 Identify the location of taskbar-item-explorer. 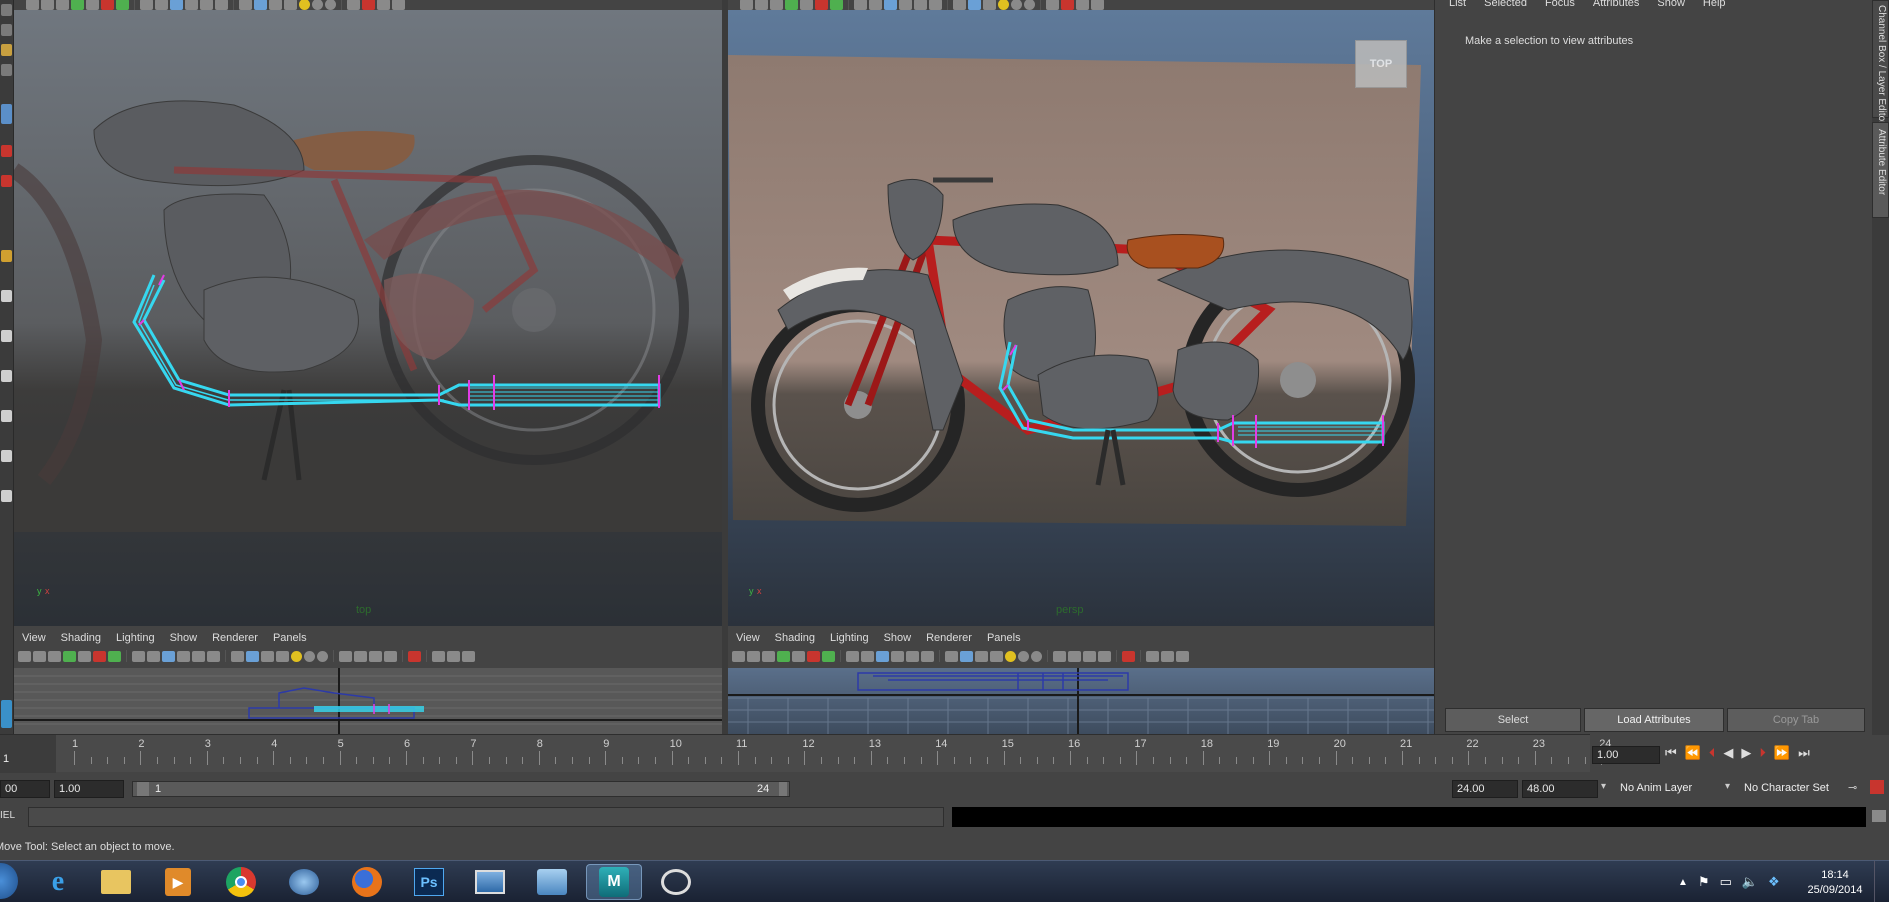
(116, 882).